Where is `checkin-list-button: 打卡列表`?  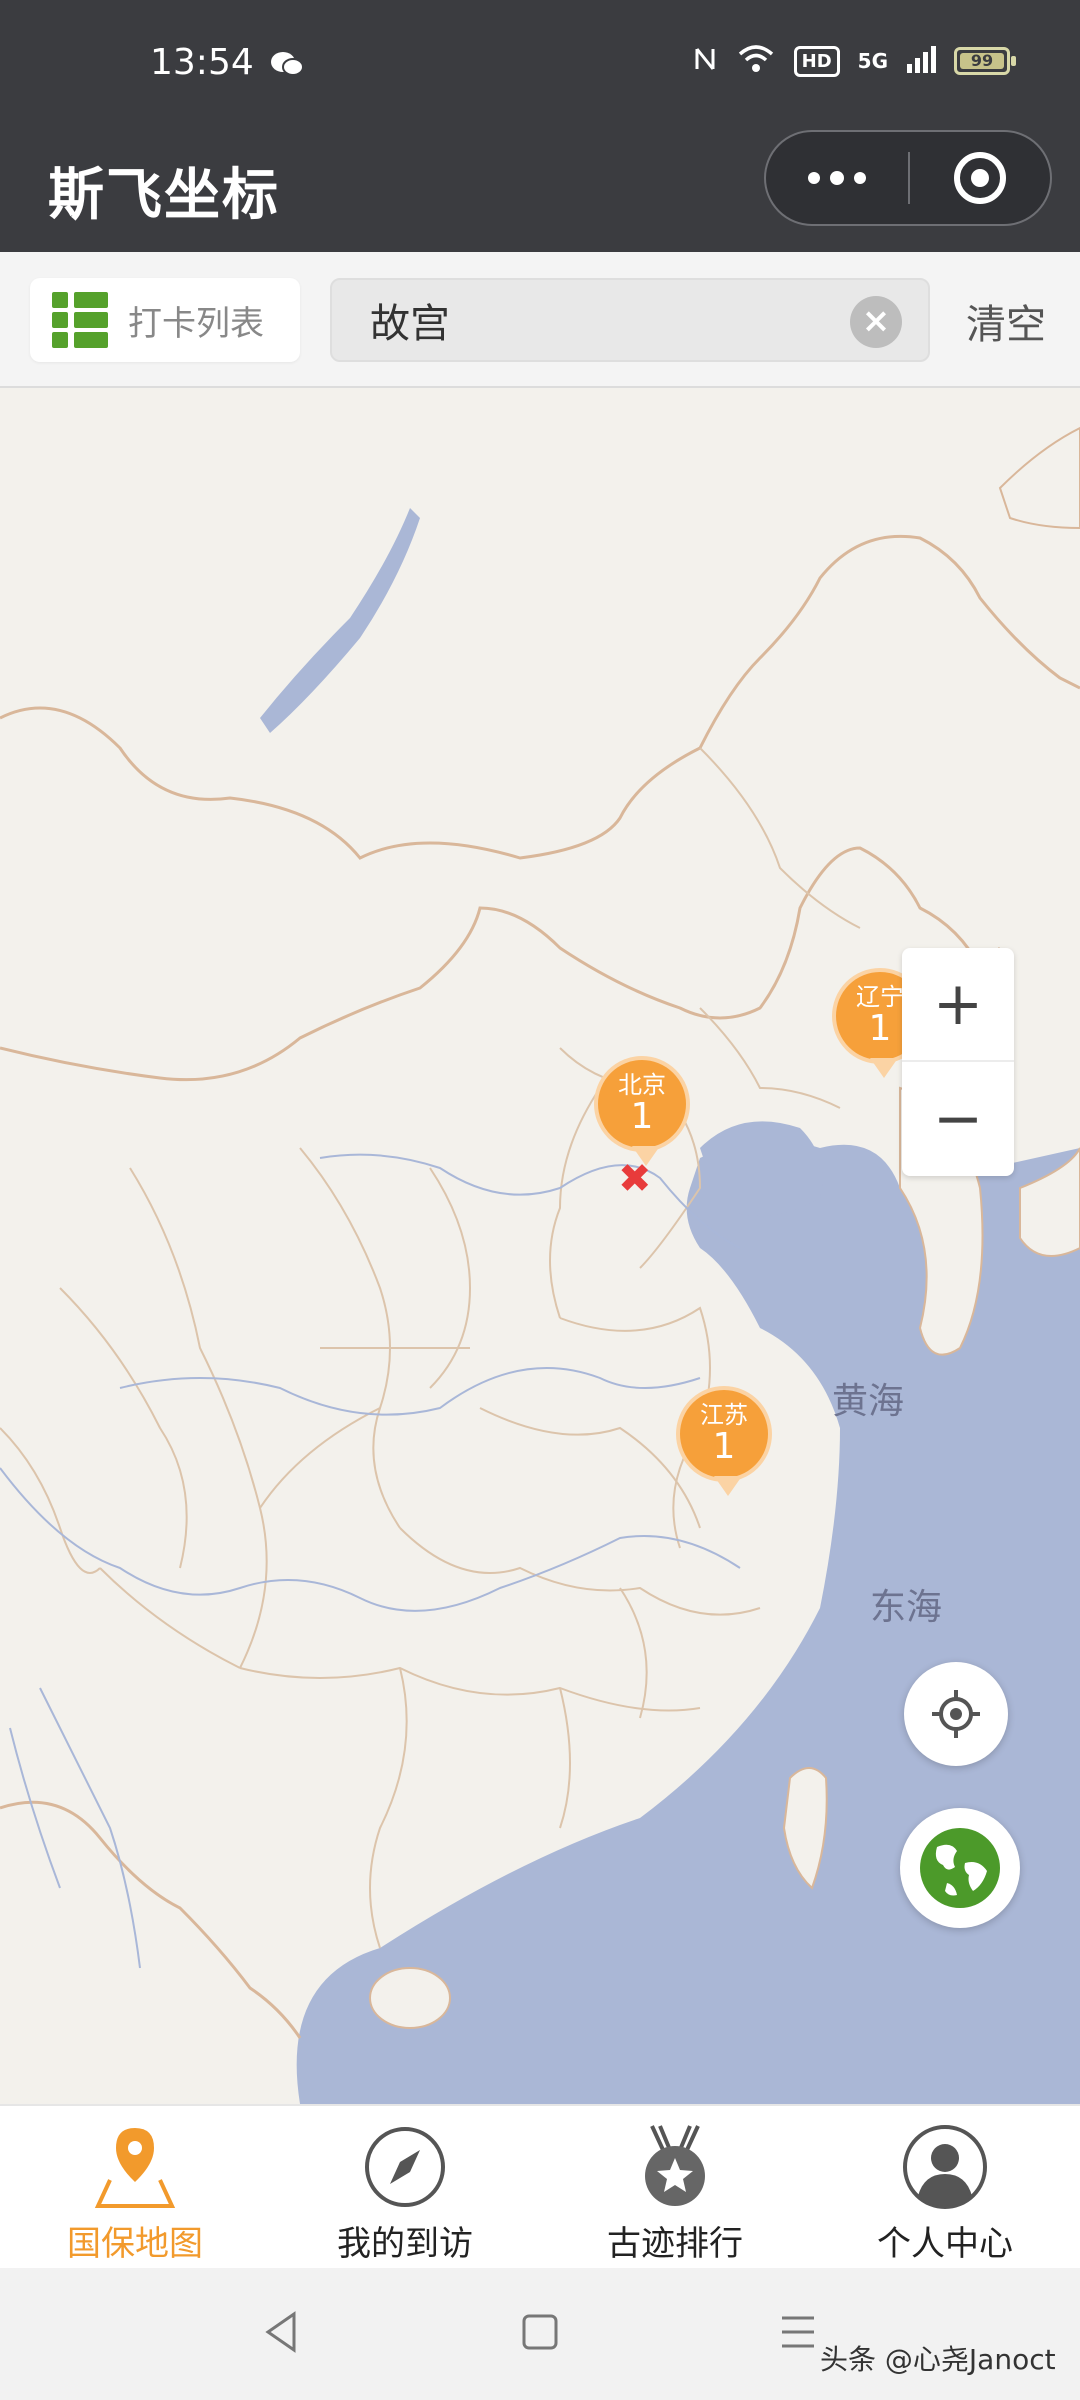
checkin-list-button: 打卡列表 is located at coordinates (165, 320).